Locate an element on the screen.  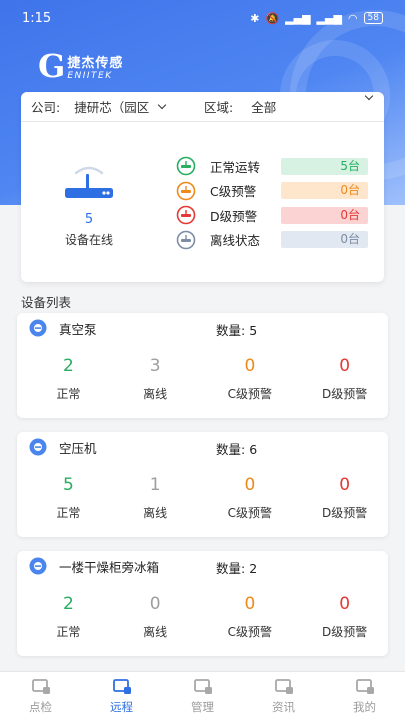
area-value: 全部 is located at coordinates (264, 107).